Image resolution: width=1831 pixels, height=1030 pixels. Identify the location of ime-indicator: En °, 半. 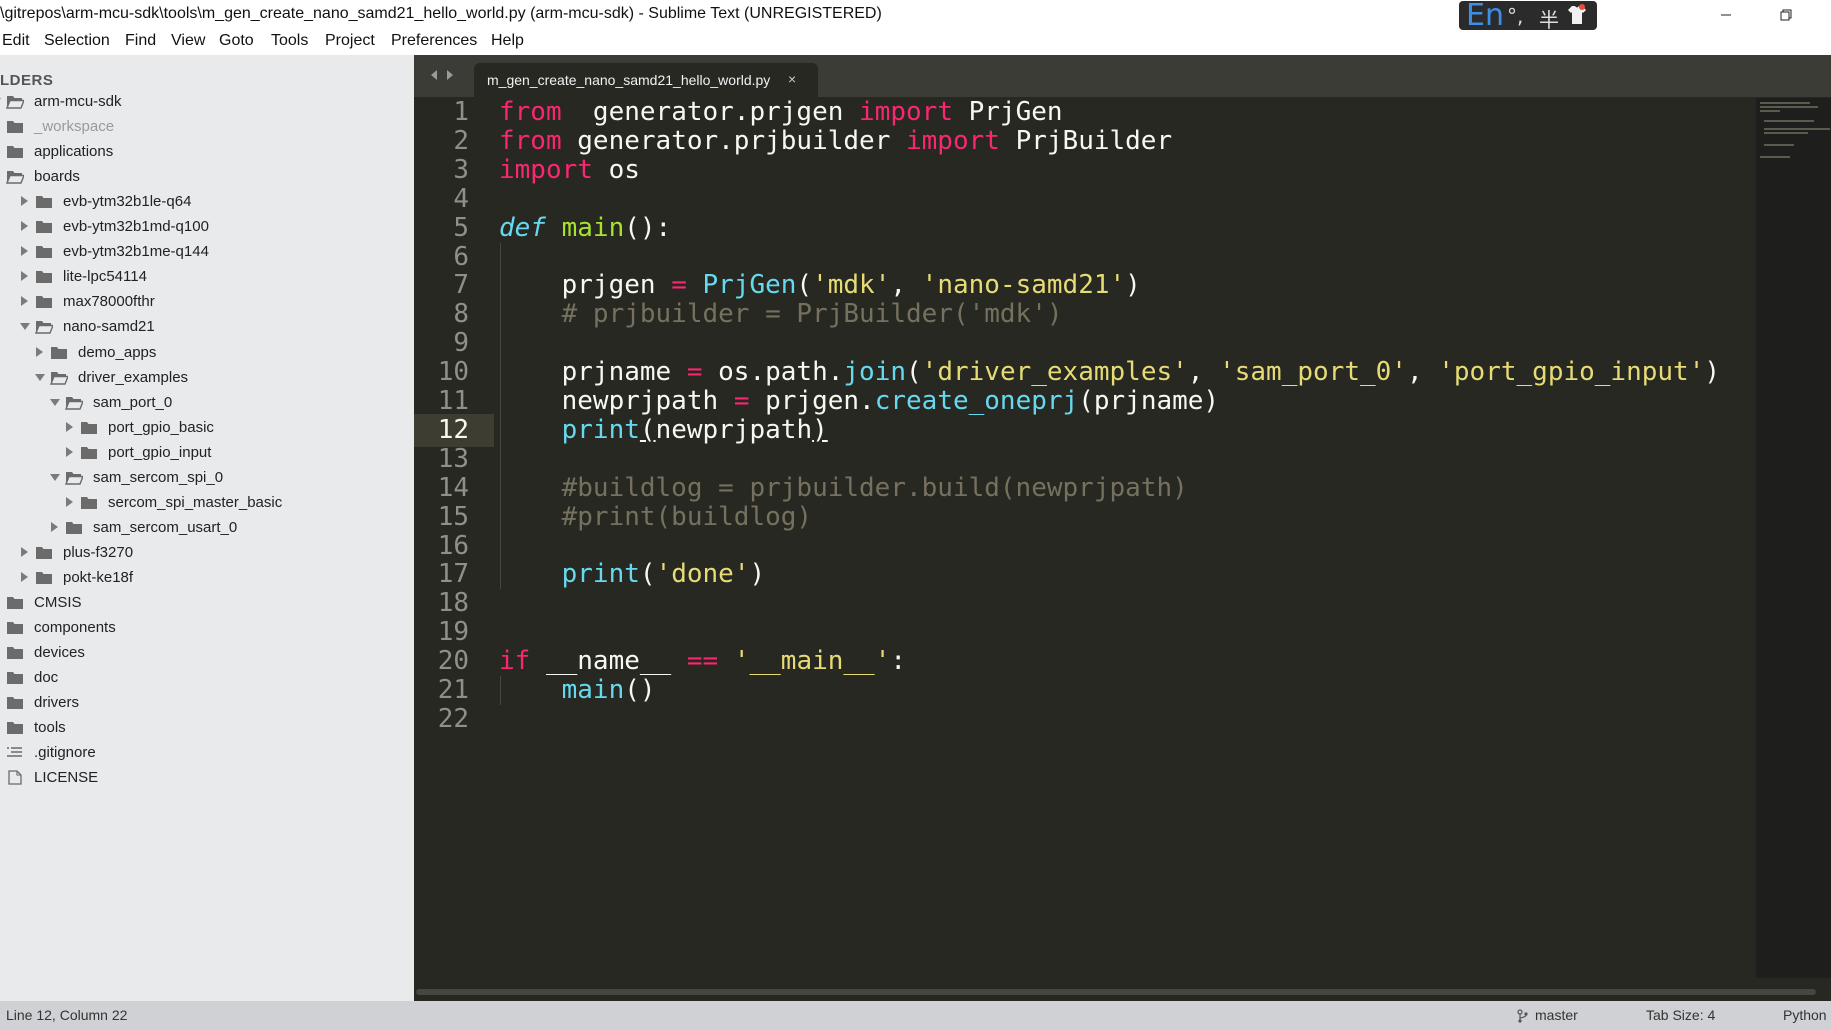
(1528, 16).